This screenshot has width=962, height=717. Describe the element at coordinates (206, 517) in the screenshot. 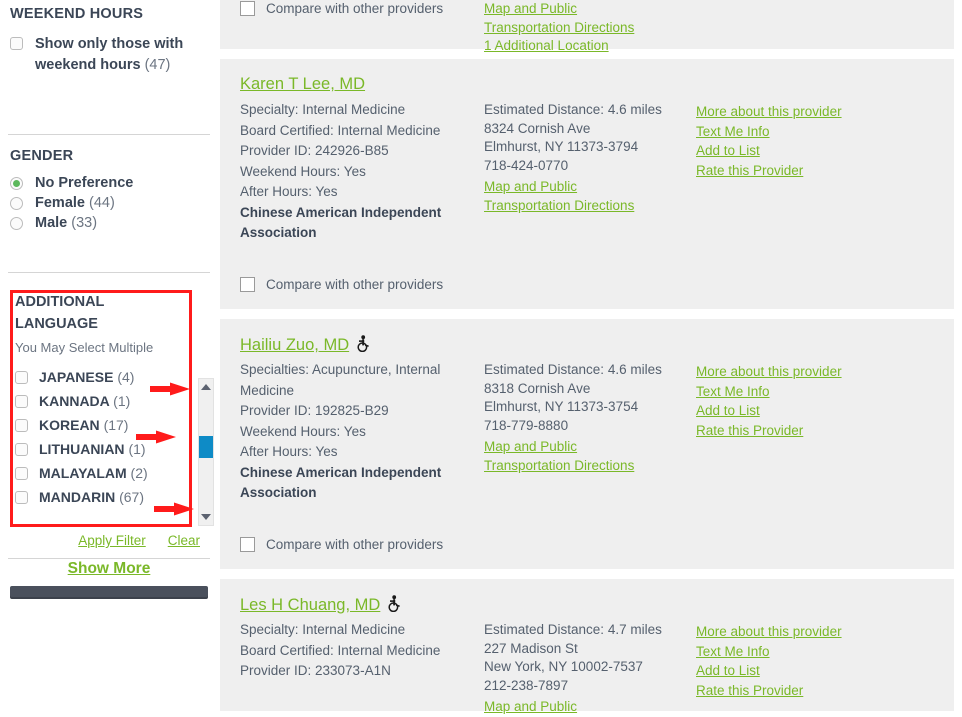

I see `scroll-down-arrow-icon` at that location.